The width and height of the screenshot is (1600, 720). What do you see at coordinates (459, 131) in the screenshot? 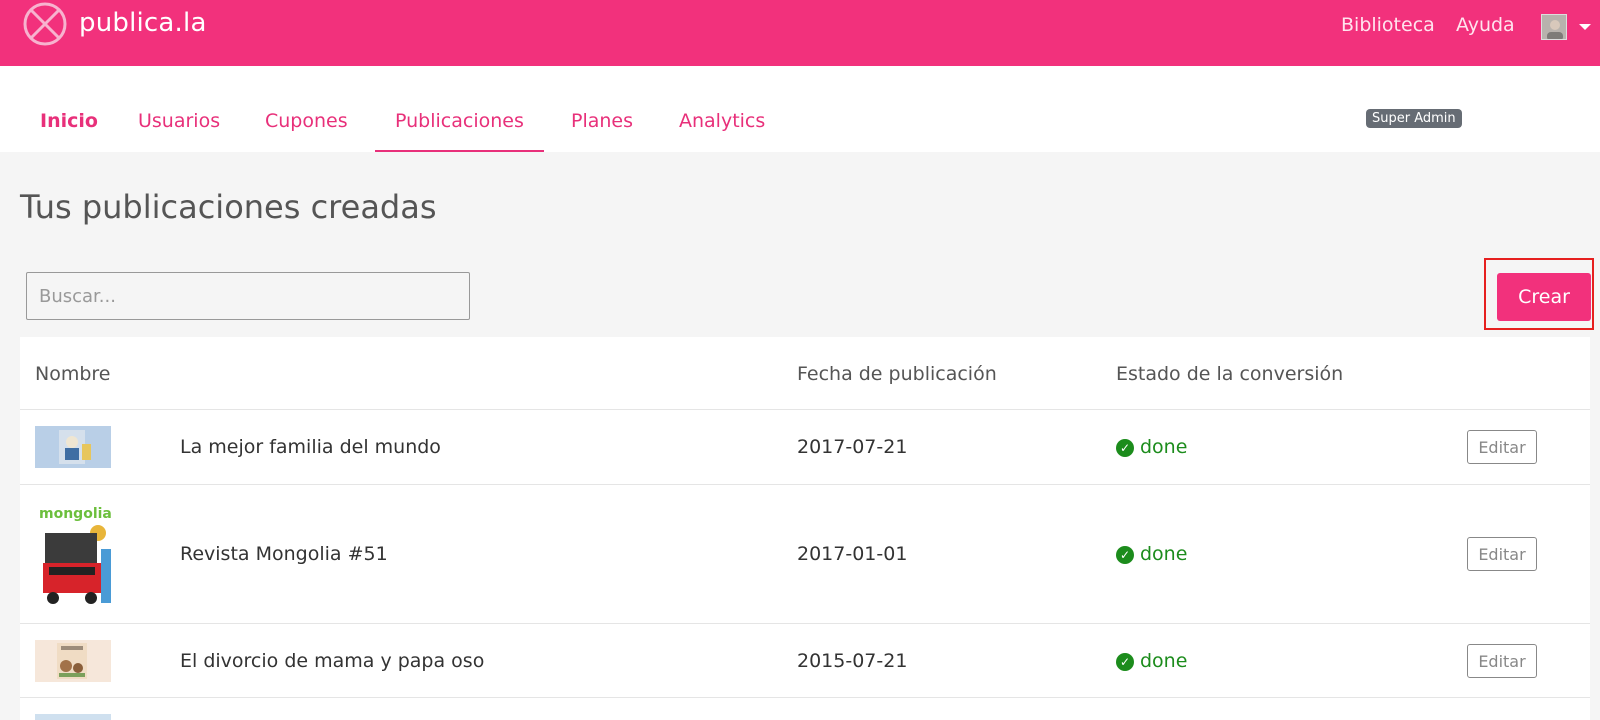
I see `tab-publicaciones: Publicaciones` at bounding box center [459, 131].